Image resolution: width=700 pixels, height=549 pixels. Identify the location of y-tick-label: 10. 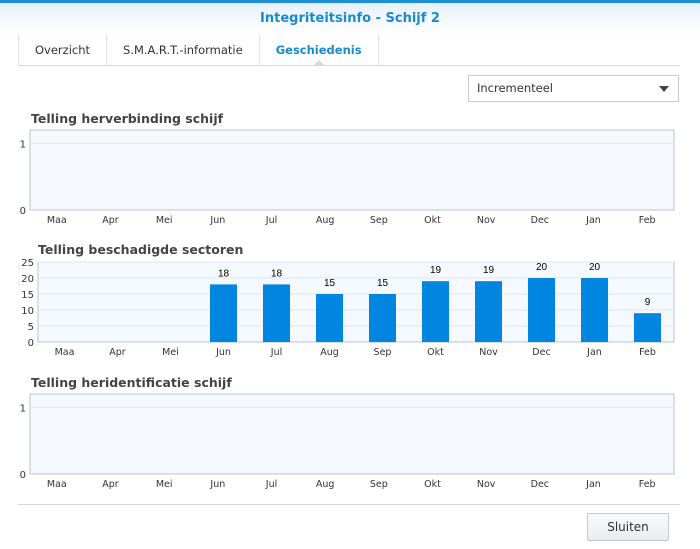
(27, 311).